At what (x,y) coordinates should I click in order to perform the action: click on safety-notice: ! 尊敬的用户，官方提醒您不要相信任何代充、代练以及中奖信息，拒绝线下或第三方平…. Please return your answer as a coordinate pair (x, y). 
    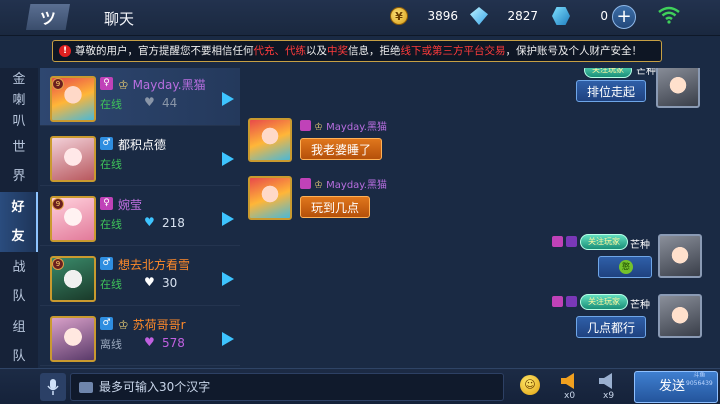
    Looking at the image, I should click on (357, 51).